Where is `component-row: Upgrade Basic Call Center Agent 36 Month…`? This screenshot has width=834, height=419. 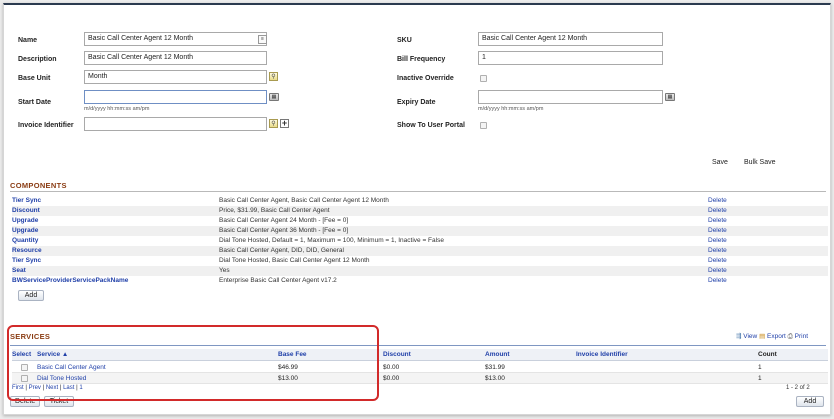 component-row: Upgrade Basic Call Center Agent 36 Month… is located at coordinates (420, 231).